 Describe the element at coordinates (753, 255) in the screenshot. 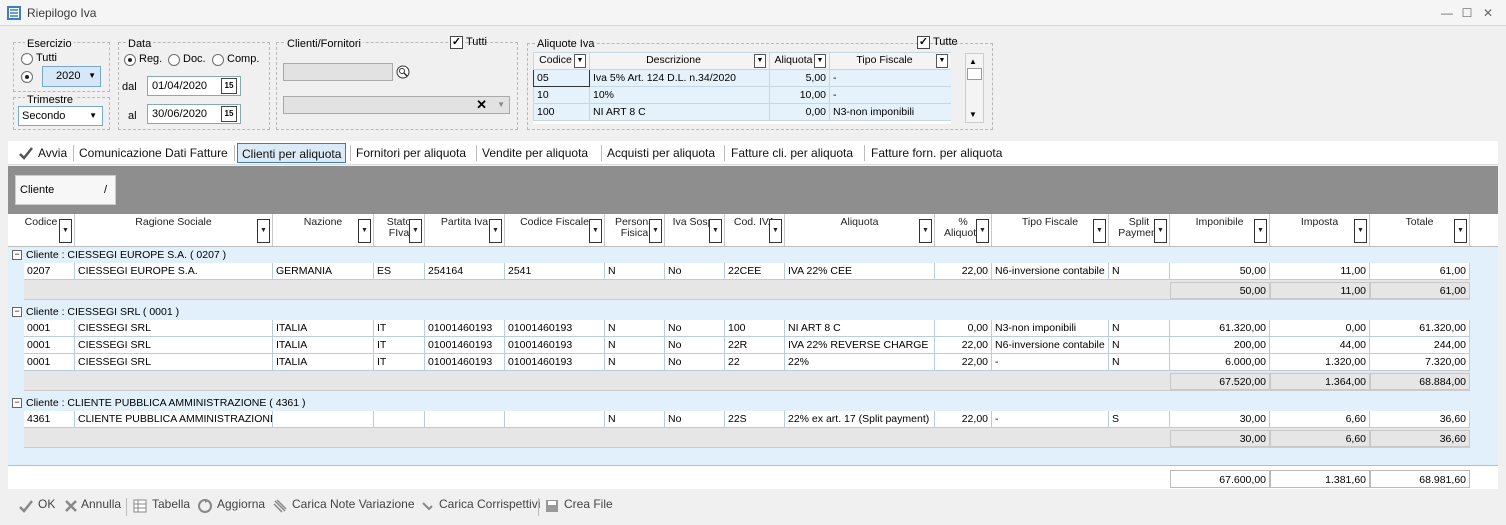

I see `group-header-row: − Cliente : CIESSEGI EUROPE S.A. ( 0207 )` at that location.